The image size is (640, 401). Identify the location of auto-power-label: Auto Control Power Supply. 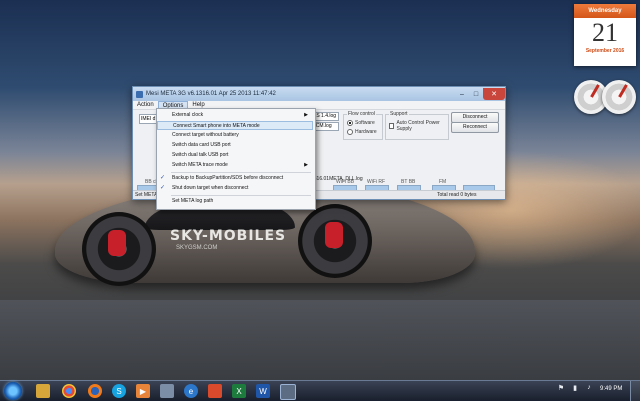
(418, 126).